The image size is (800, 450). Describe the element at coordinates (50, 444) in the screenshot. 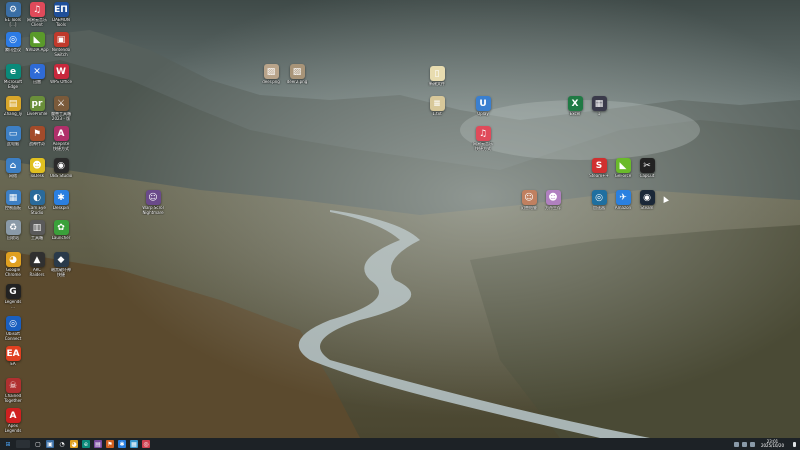

I see `taskbar-app-button: ▣` at that location.